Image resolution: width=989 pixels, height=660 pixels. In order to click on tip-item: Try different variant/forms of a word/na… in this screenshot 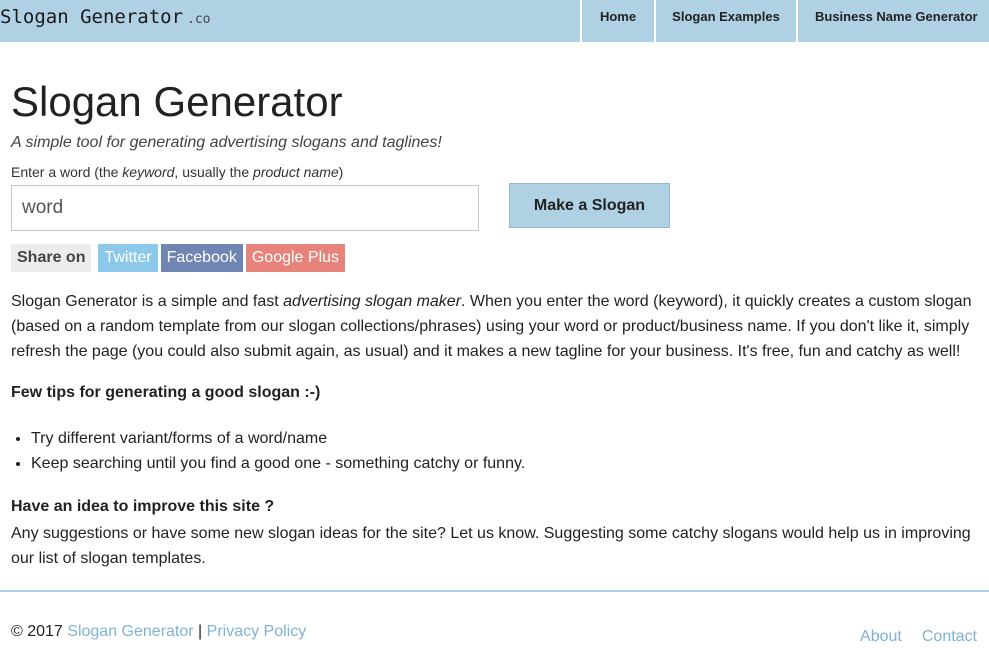, I will do `click(278, 438)`.